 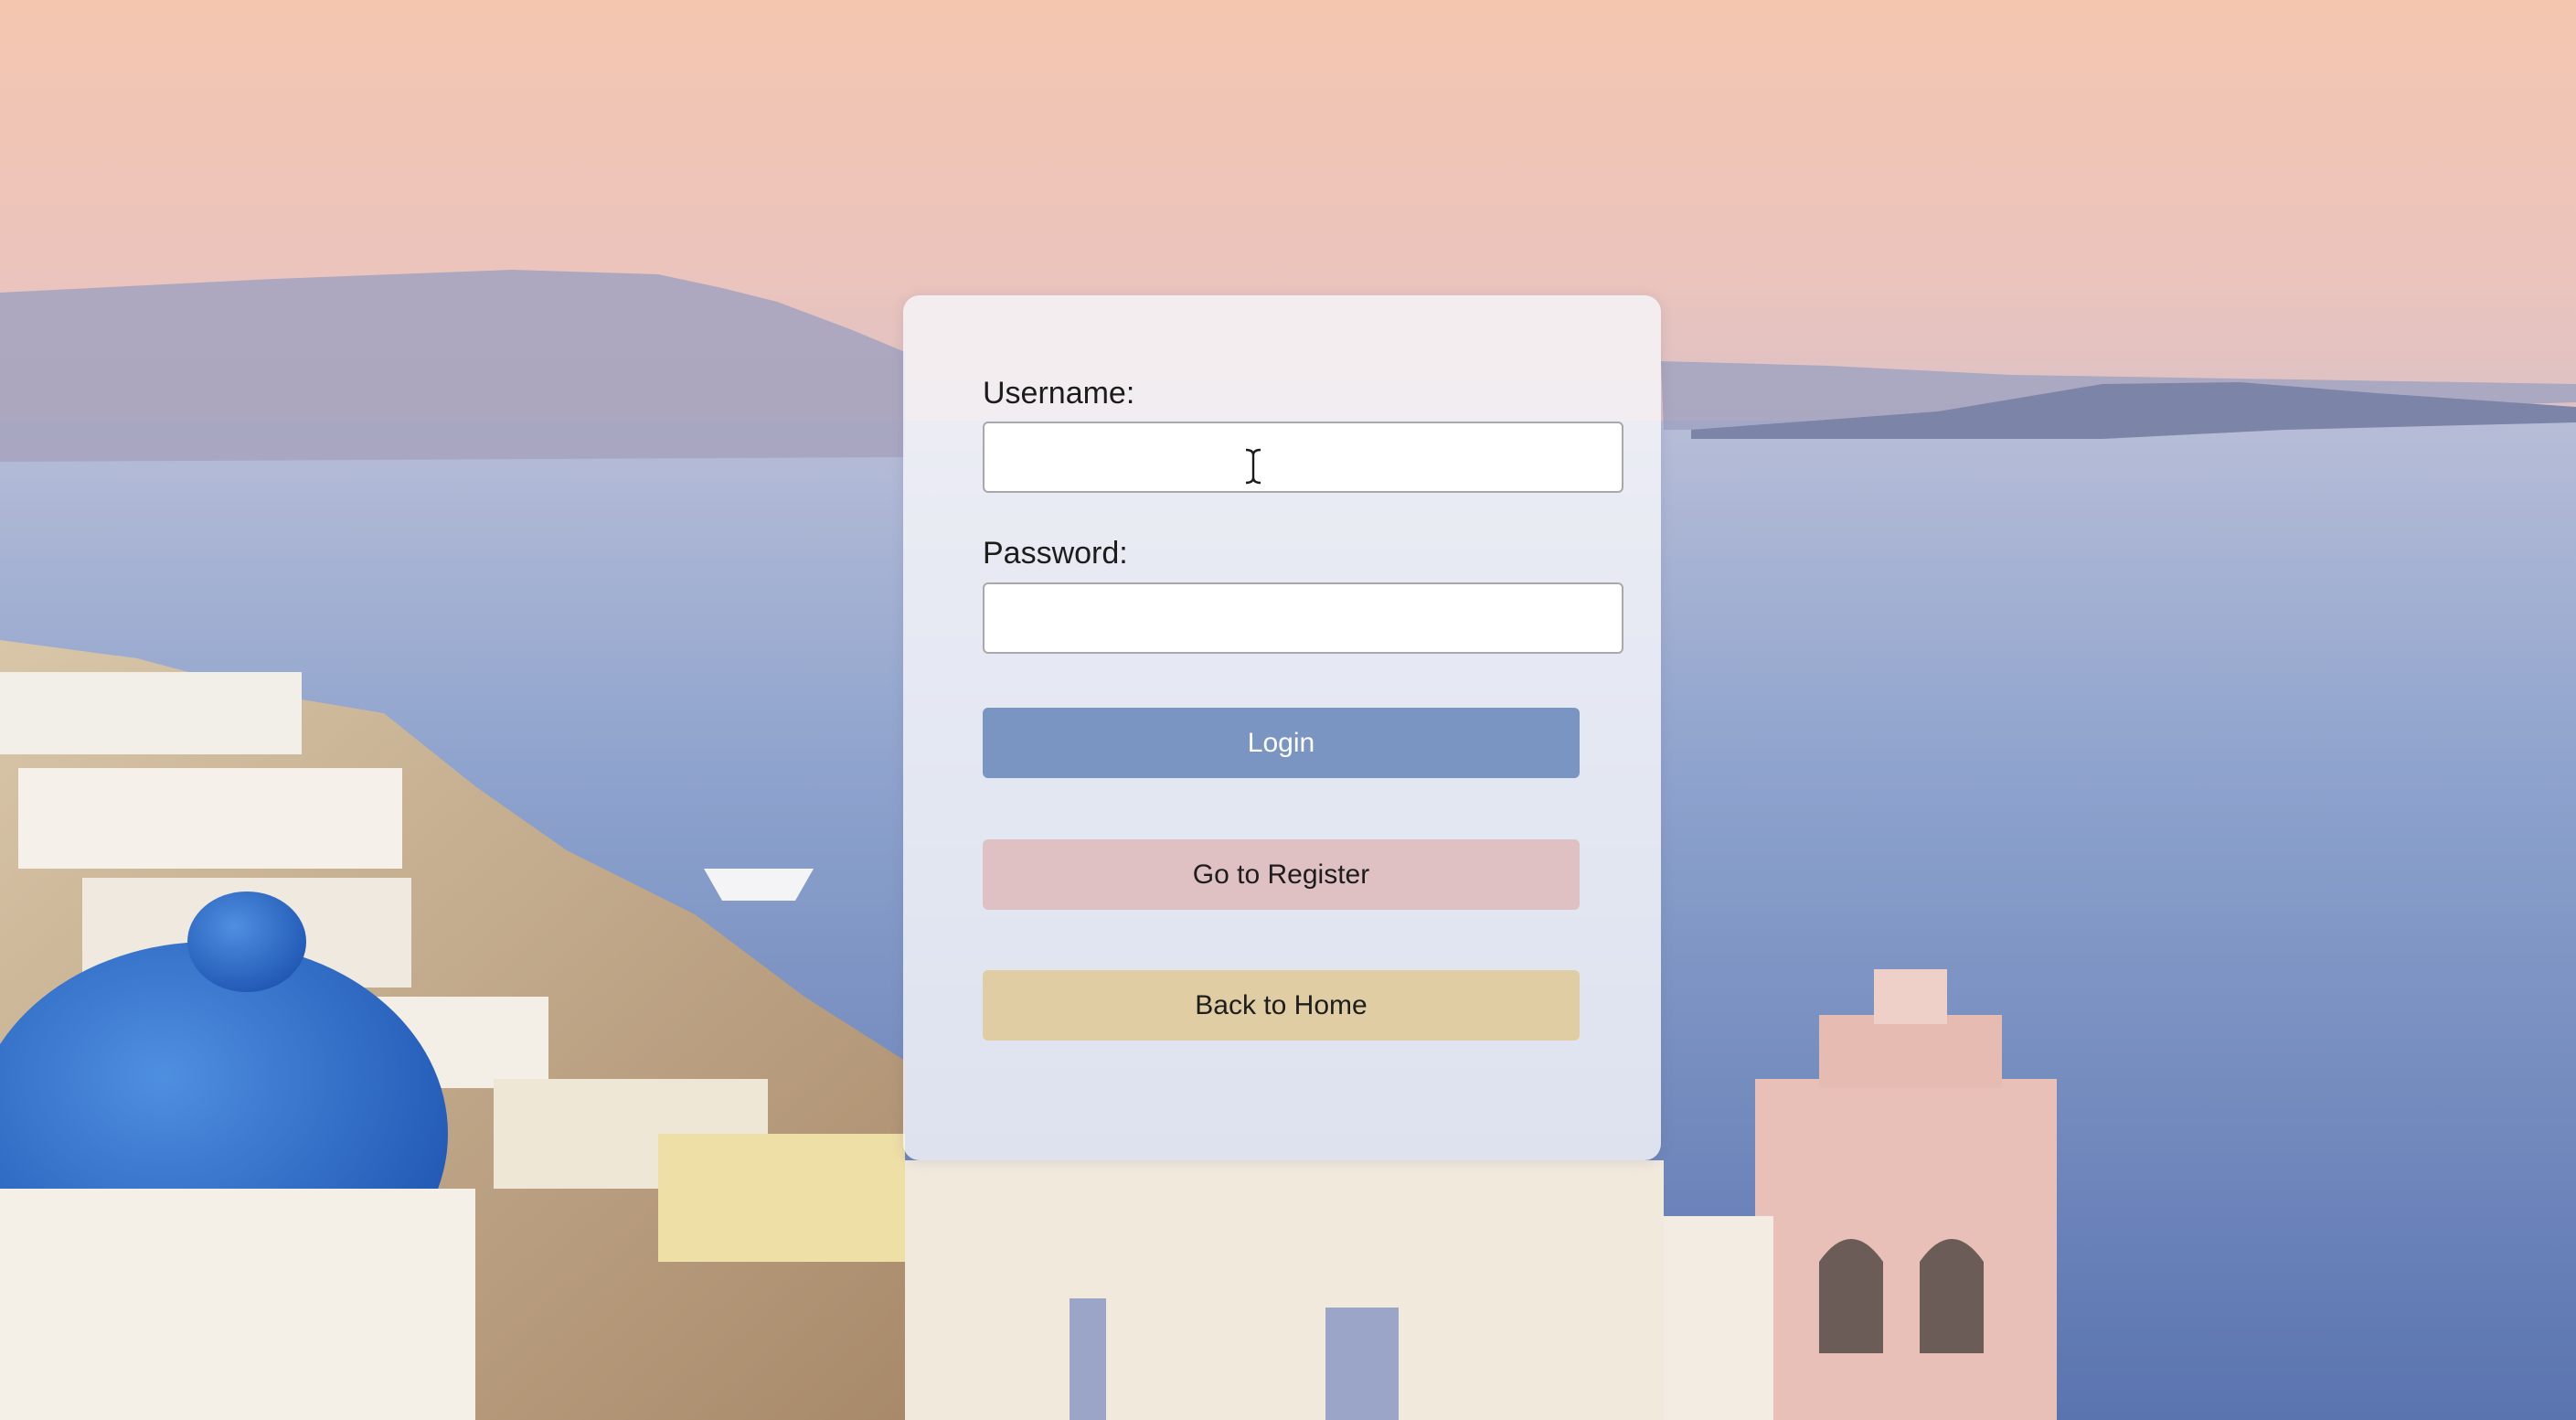 What do you see at coordinates (1281, 743) in the screenshot?
I see `login-button: Login` at bounding box center [1281, 743].